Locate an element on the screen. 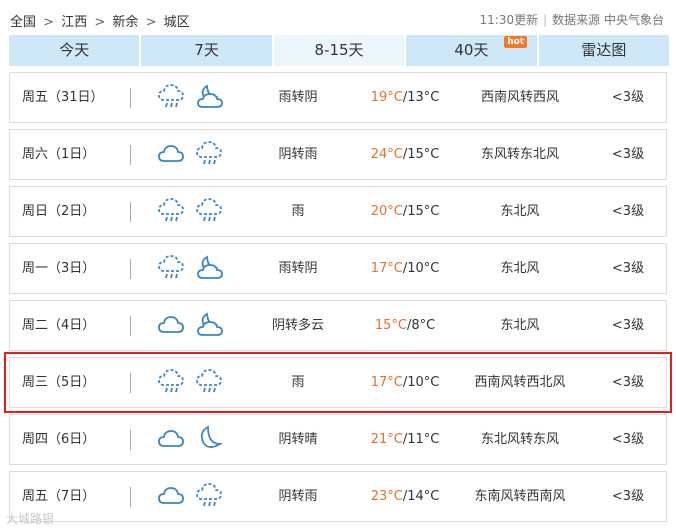  temperature: 24°C/15°C is located at coordinates (405, 154).